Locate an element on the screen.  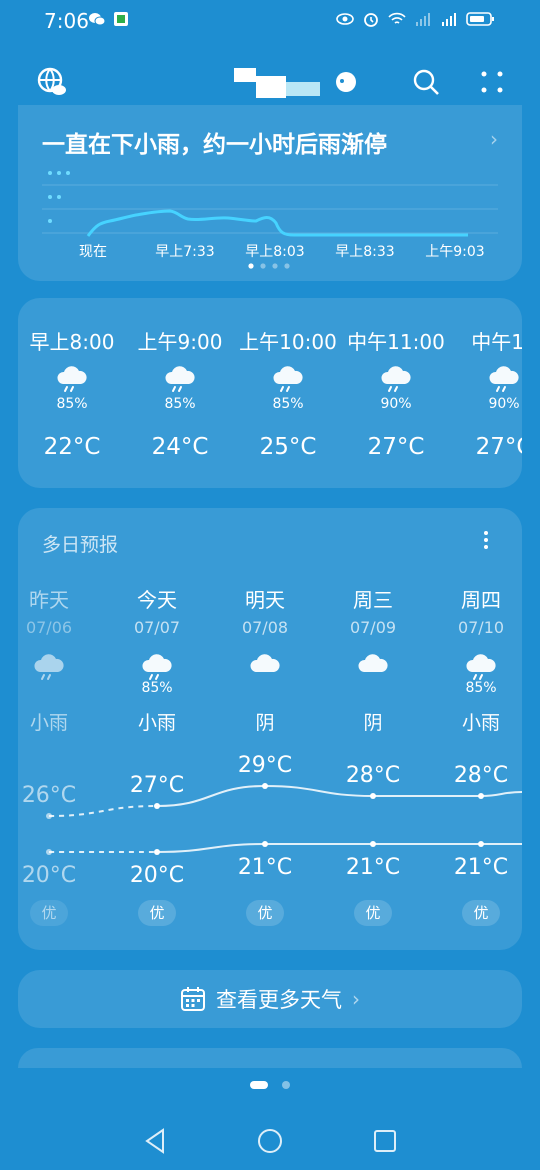
hourly-item: 上午9:00 85% 24°C is located at coordinates (180, 393).